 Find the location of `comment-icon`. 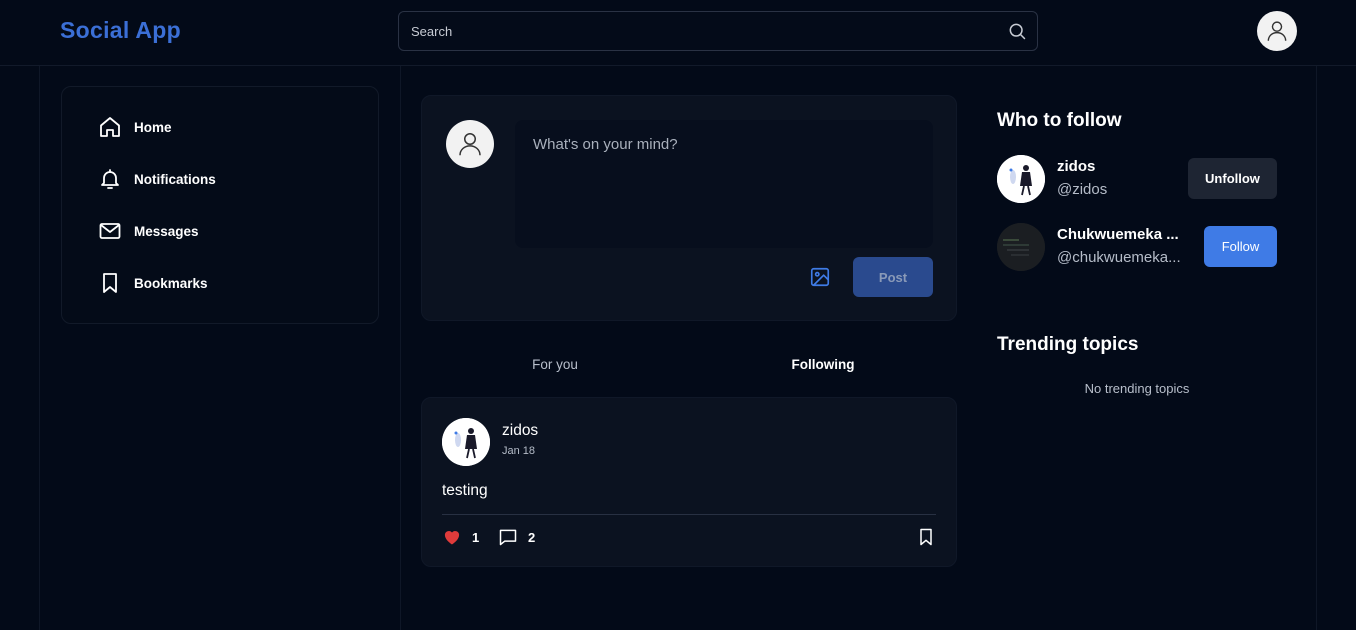

comment-icon is located at coordinates (508, 537).